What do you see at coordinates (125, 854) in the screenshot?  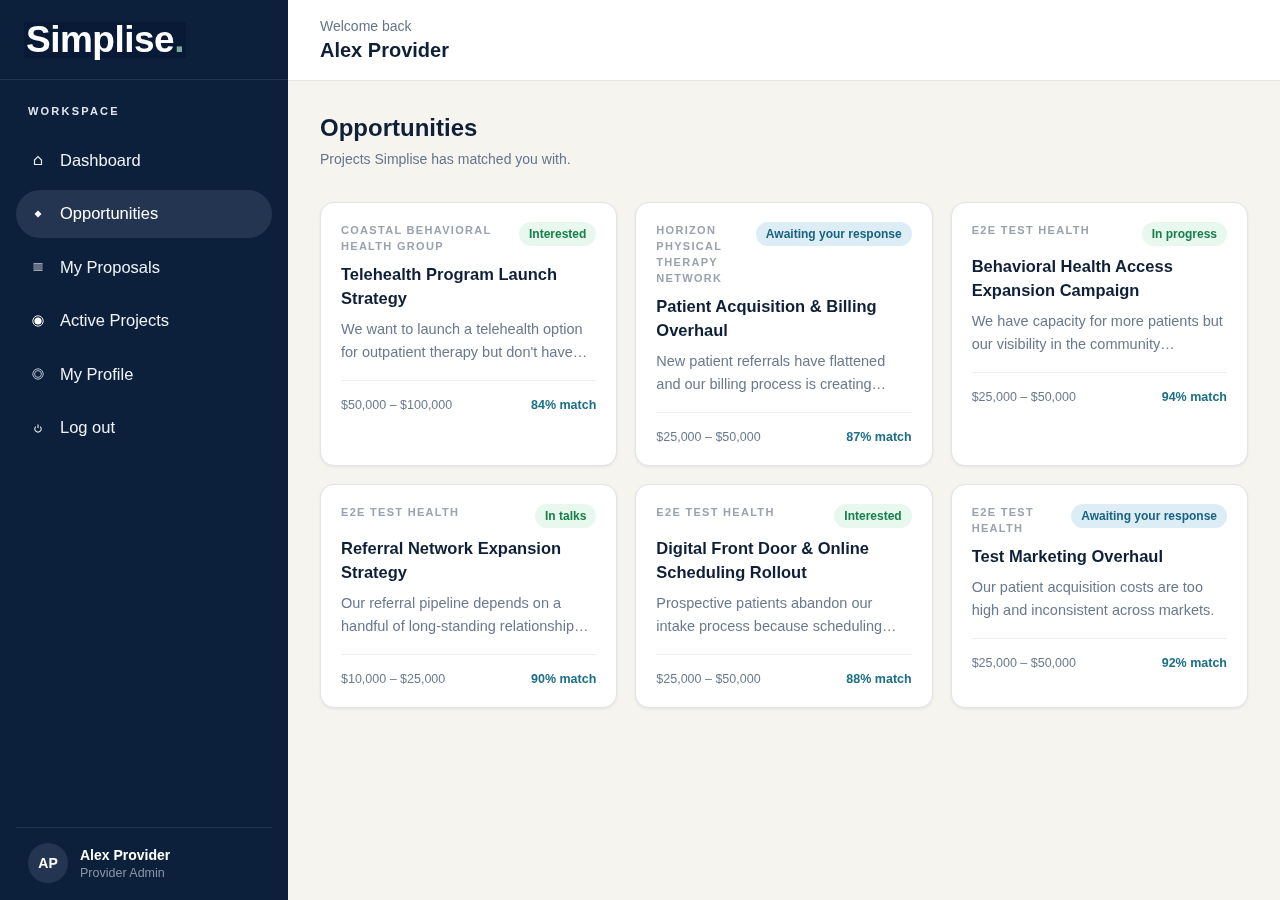 I see `user-name: Alex Provider` at bounding box center [125, 854].